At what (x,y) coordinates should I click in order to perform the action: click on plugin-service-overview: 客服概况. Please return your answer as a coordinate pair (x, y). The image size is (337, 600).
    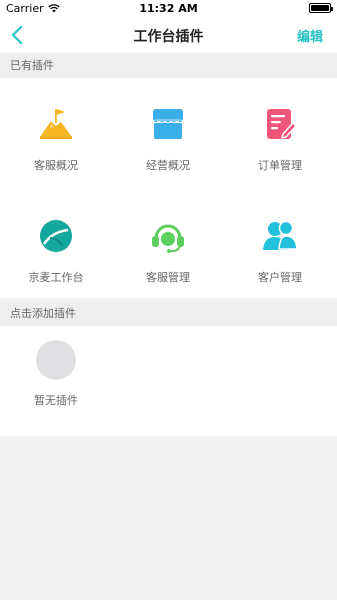
    Looking at the image, I should click on (56, 134).